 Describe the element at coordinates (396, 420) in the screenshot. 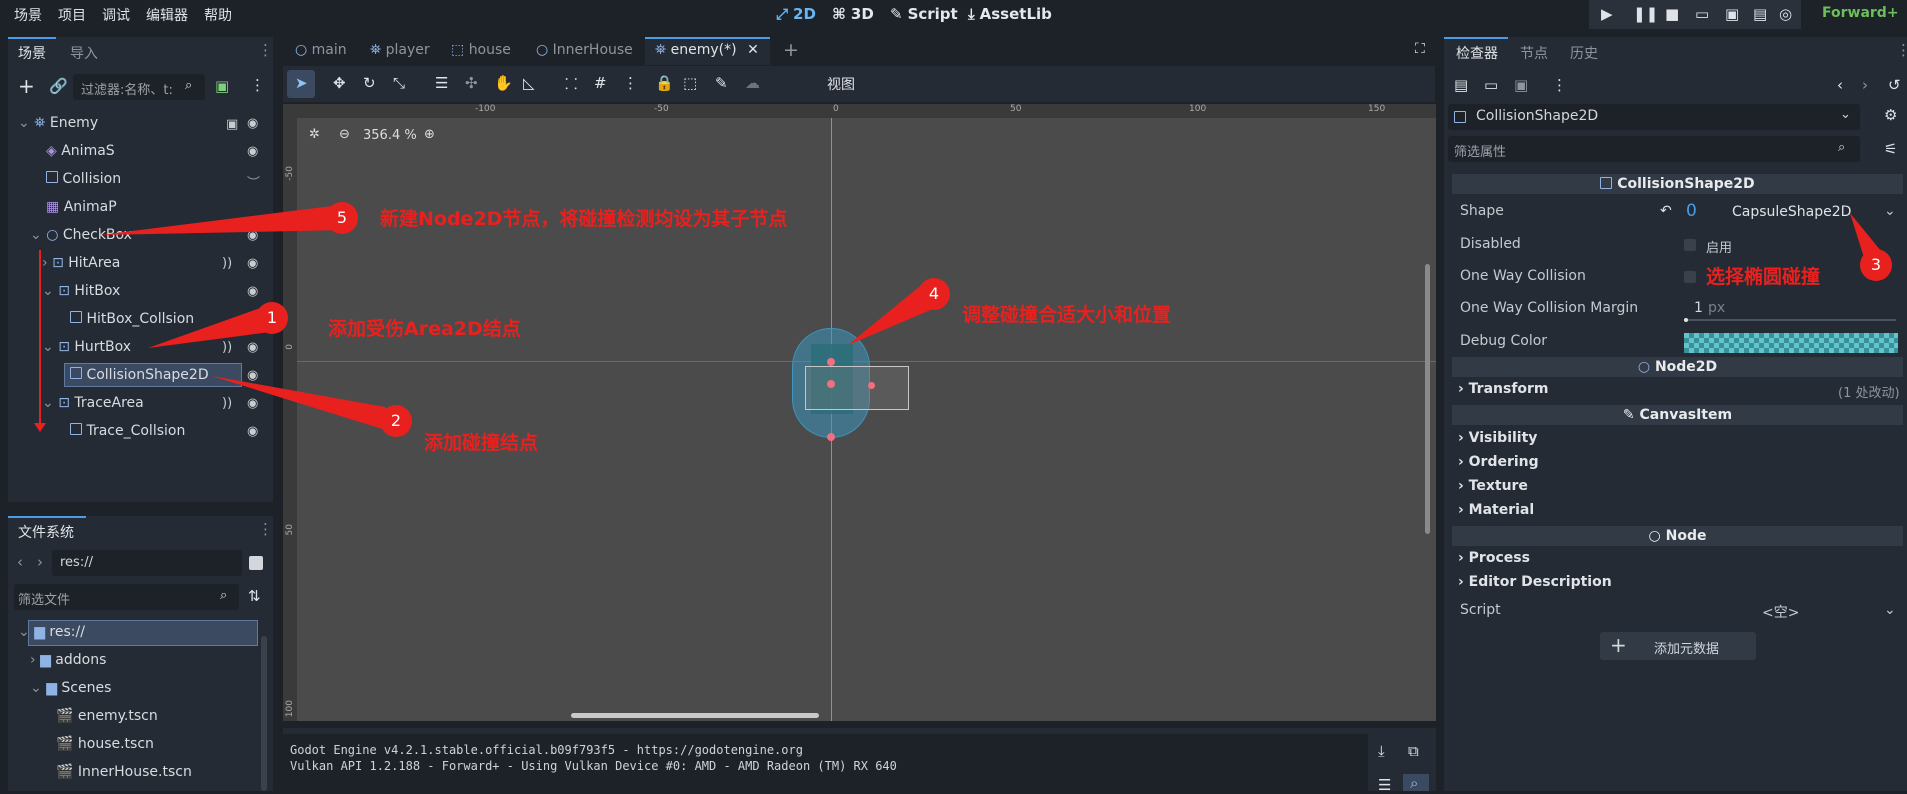

I see `annotation-number-2: 2` at that location.